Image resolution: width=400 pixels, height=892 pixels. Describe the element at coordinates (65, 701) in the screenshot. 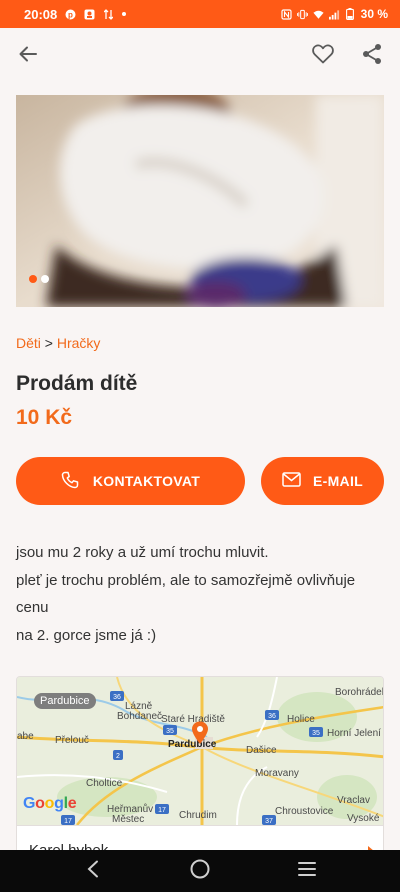

I see `map-city-chip: Pardubice` at that location.